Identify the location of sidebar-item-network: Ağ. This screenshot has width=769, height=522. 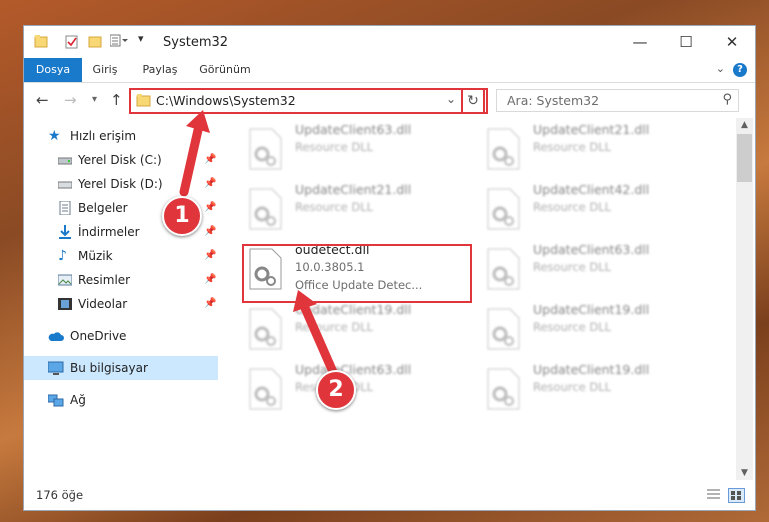
(121, 400).